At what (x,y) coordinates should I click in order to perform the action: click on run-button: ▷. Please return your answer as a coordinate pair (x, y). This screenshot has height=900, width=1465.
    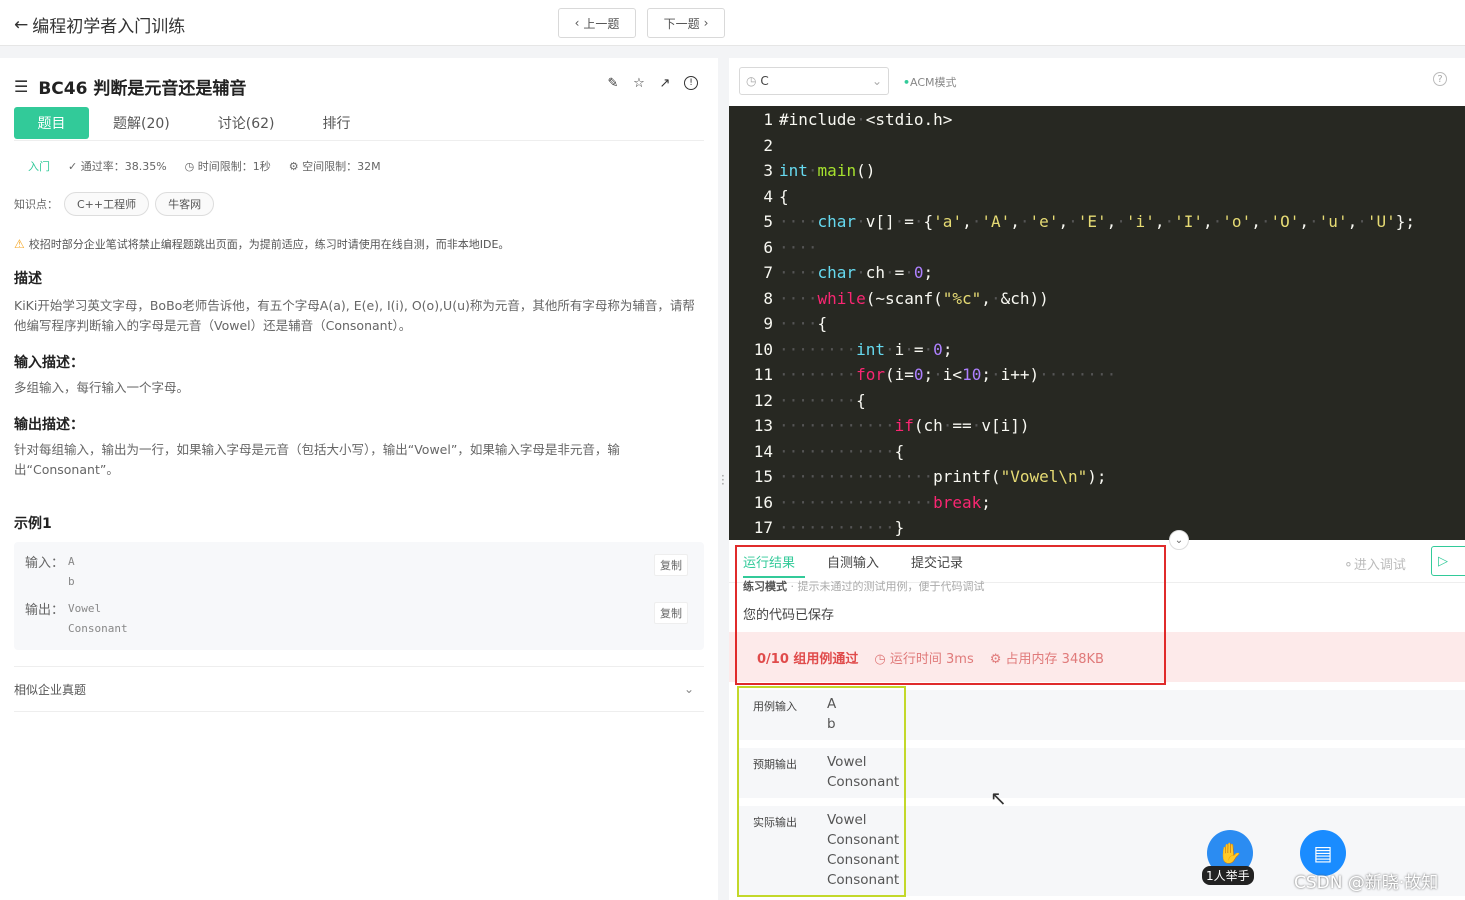
    Looking at the image, I should click on (1448, 561).